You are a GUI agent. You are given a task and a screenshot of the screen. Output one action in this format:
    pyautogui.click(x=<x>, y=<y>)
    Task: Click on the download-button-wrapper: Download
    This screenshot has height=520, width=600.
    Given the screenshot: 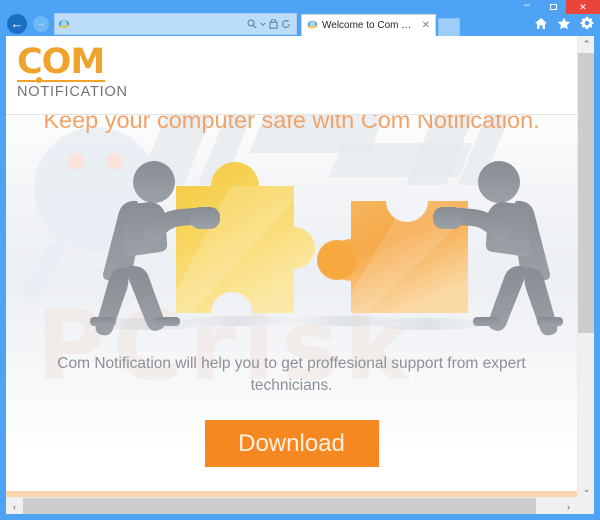 What is the action you would take?
    pyautogui.click(x=291, y=443)
    